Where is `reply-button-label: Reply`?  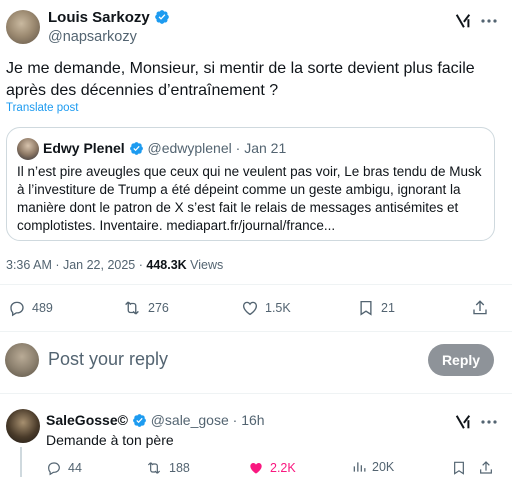
reply-button-label: Reply is located at coordinates (461, 360).